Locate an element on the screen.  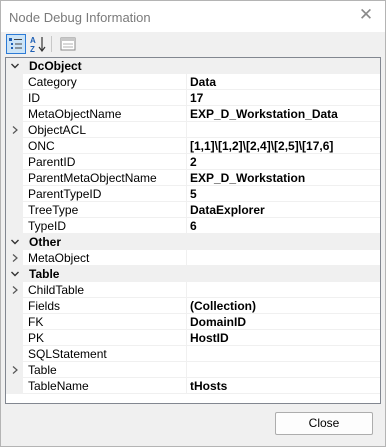
category-label: Table is located at coordinates (44, 274).